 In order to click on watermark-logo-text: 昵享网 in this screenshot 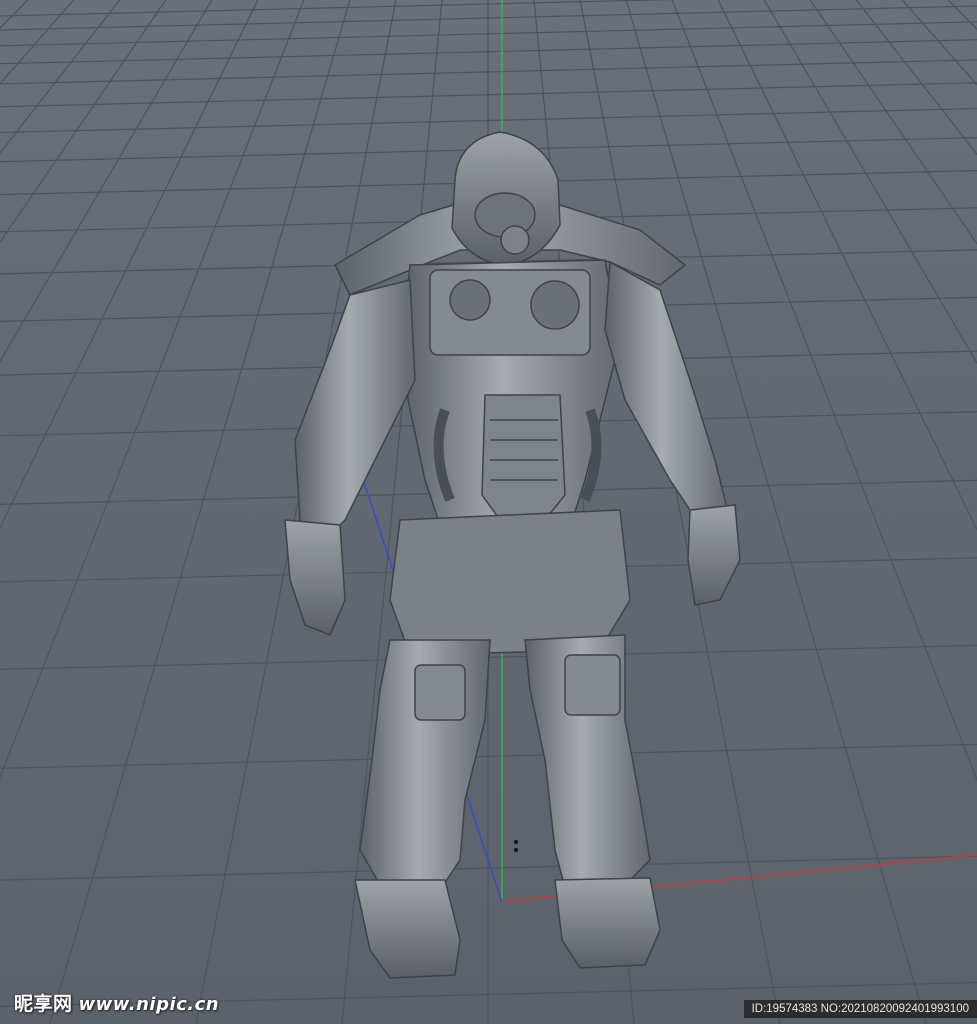, I will do `click(43, 1004)`.